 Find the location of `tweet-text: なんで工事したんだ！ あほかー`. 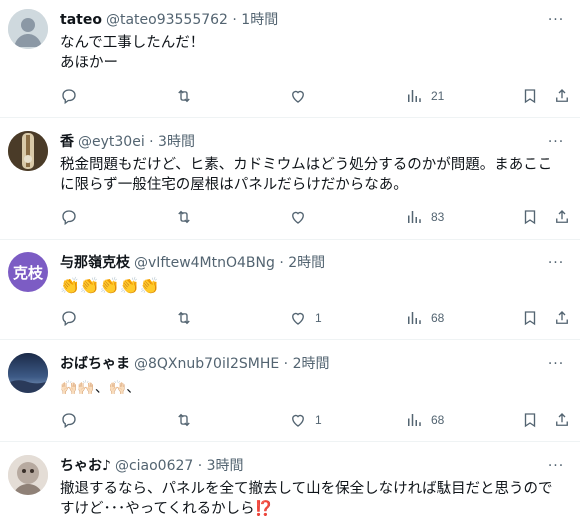

tweet-text: なんで工事したんだ！ あほかー is located at coordinates (132, 53).